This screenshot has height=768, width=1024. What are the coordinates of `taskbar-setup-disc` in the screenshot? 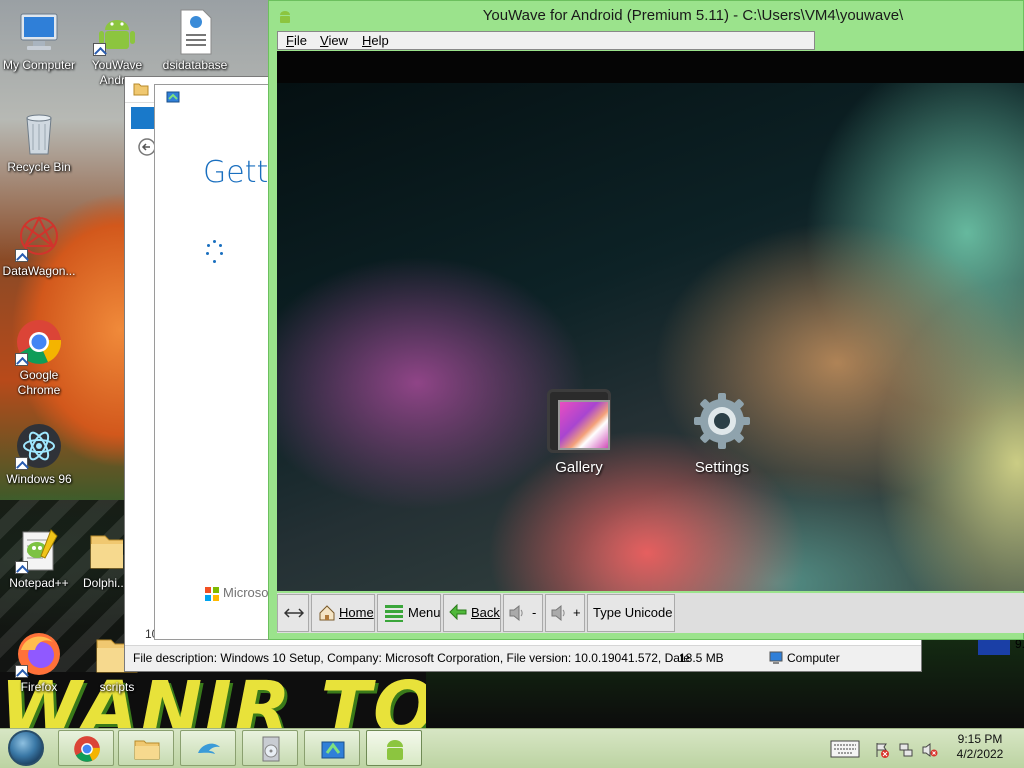 It's located at (270, 748).